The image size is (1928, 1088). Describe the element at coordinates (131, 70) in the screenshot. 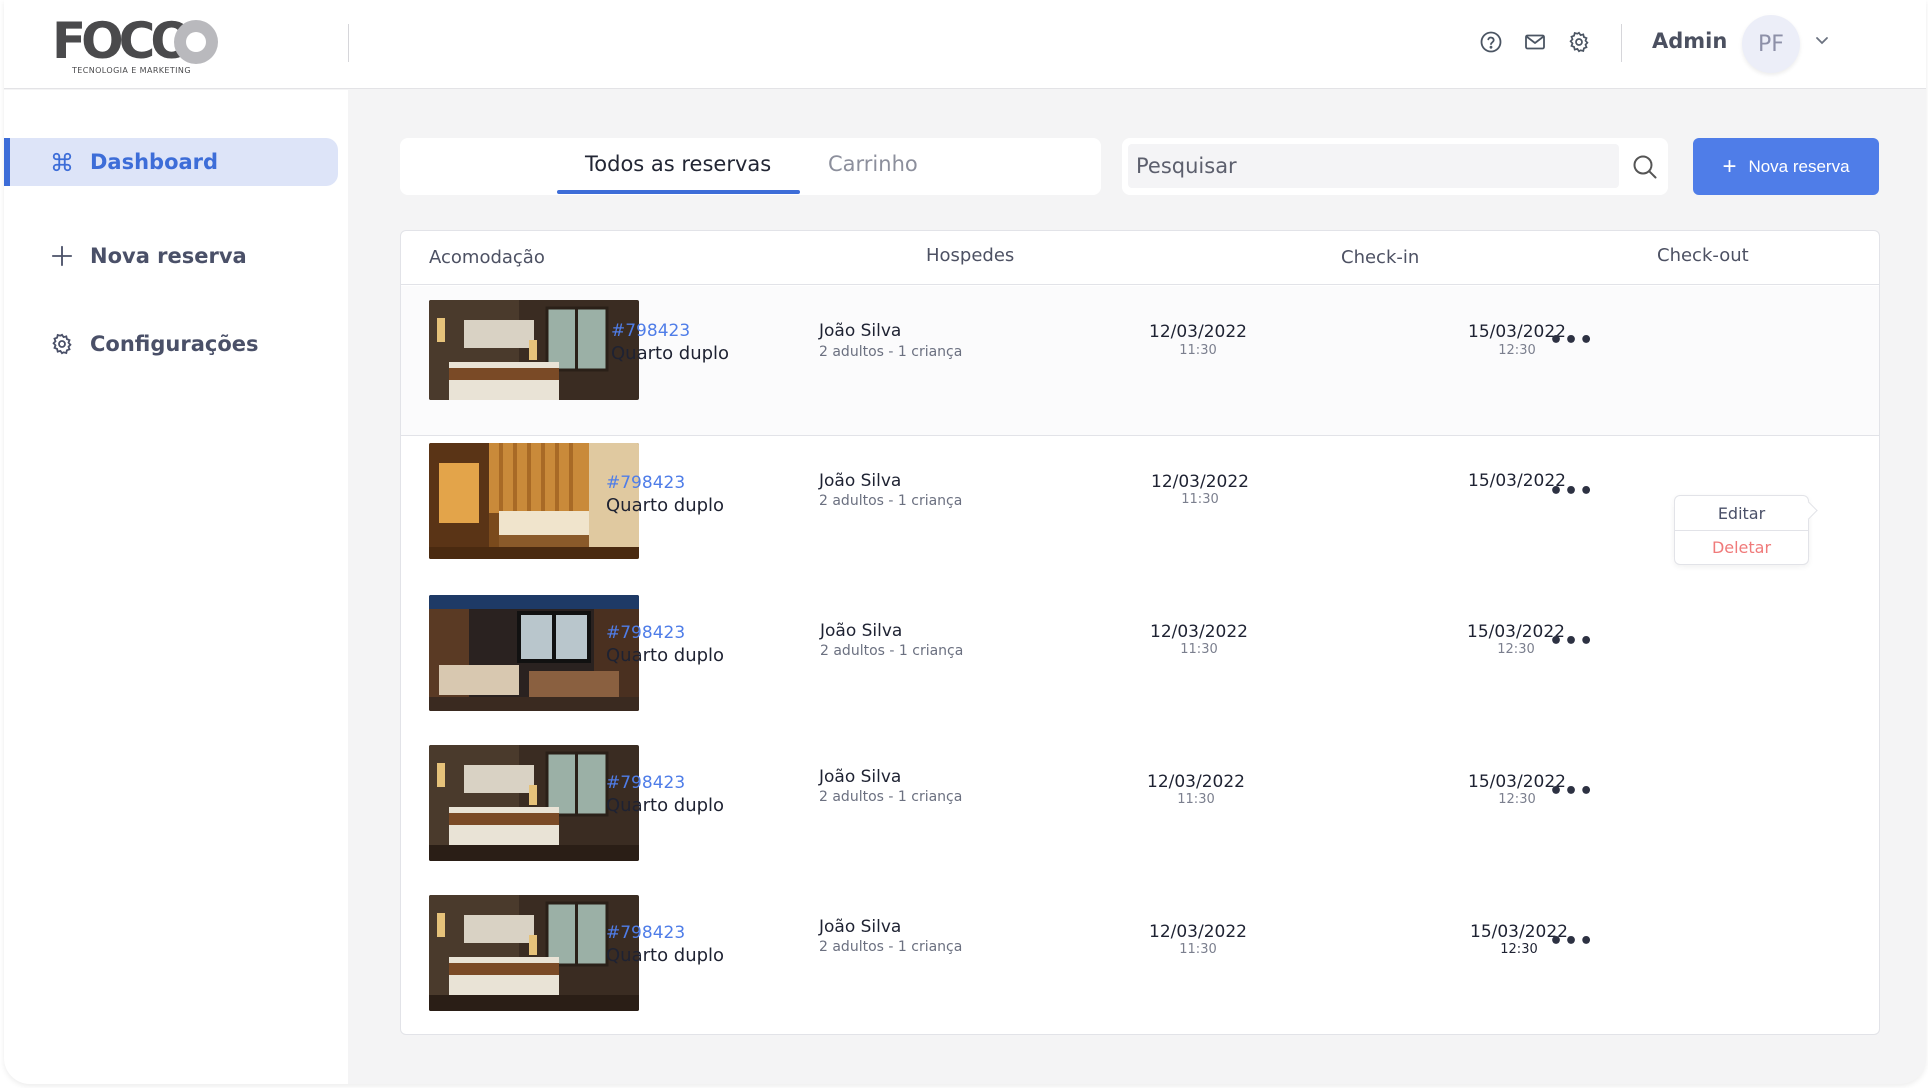

I see `logo-tagline: TECNOLOGIA E MARKETING` at that location.